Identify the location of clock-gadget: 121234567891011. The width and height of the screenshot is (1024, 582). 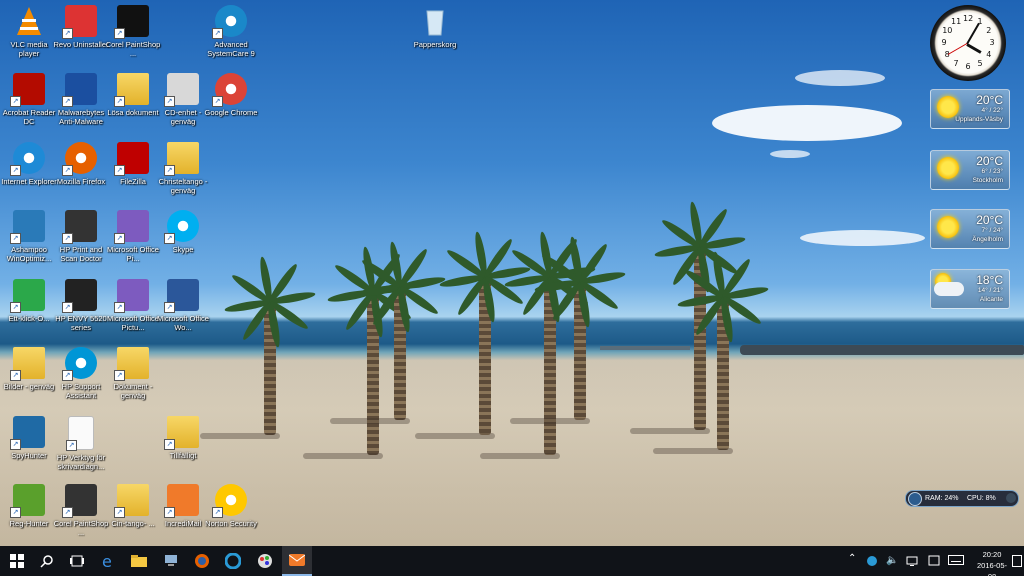
(968, 43).